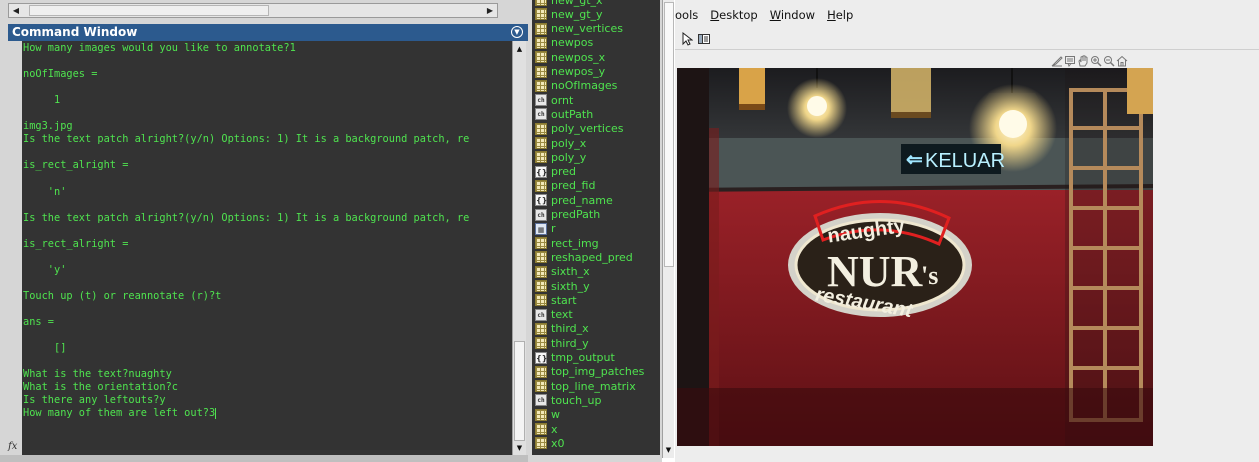 This screenshot has height=462, width=1259. I want to click on workspace-variable-name: sixth_y, so click(570, 286).